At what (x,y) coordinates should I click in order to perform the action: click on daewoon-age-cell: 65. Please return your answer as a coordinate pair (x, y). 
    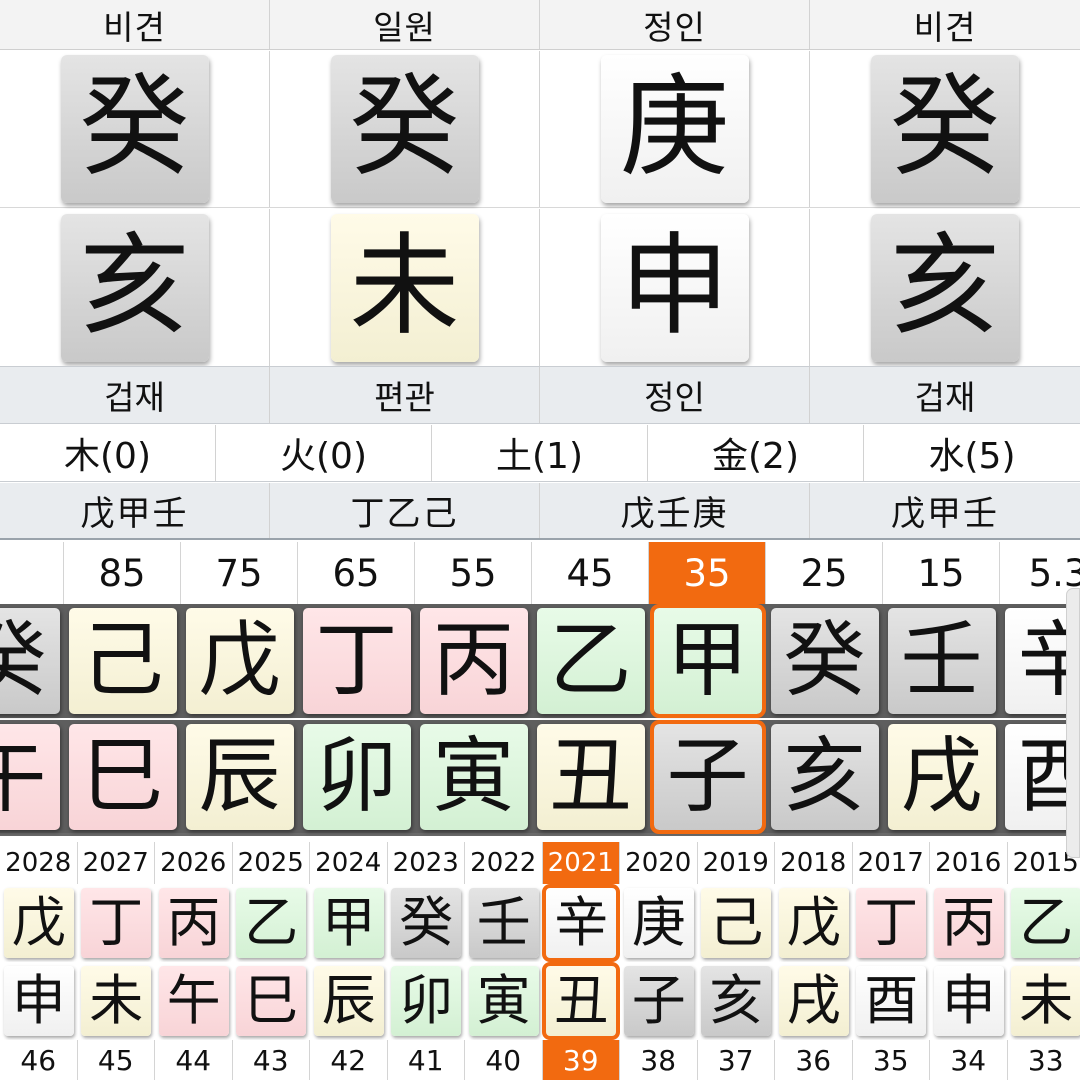
    Looking at the image, I should click on (356, 573).